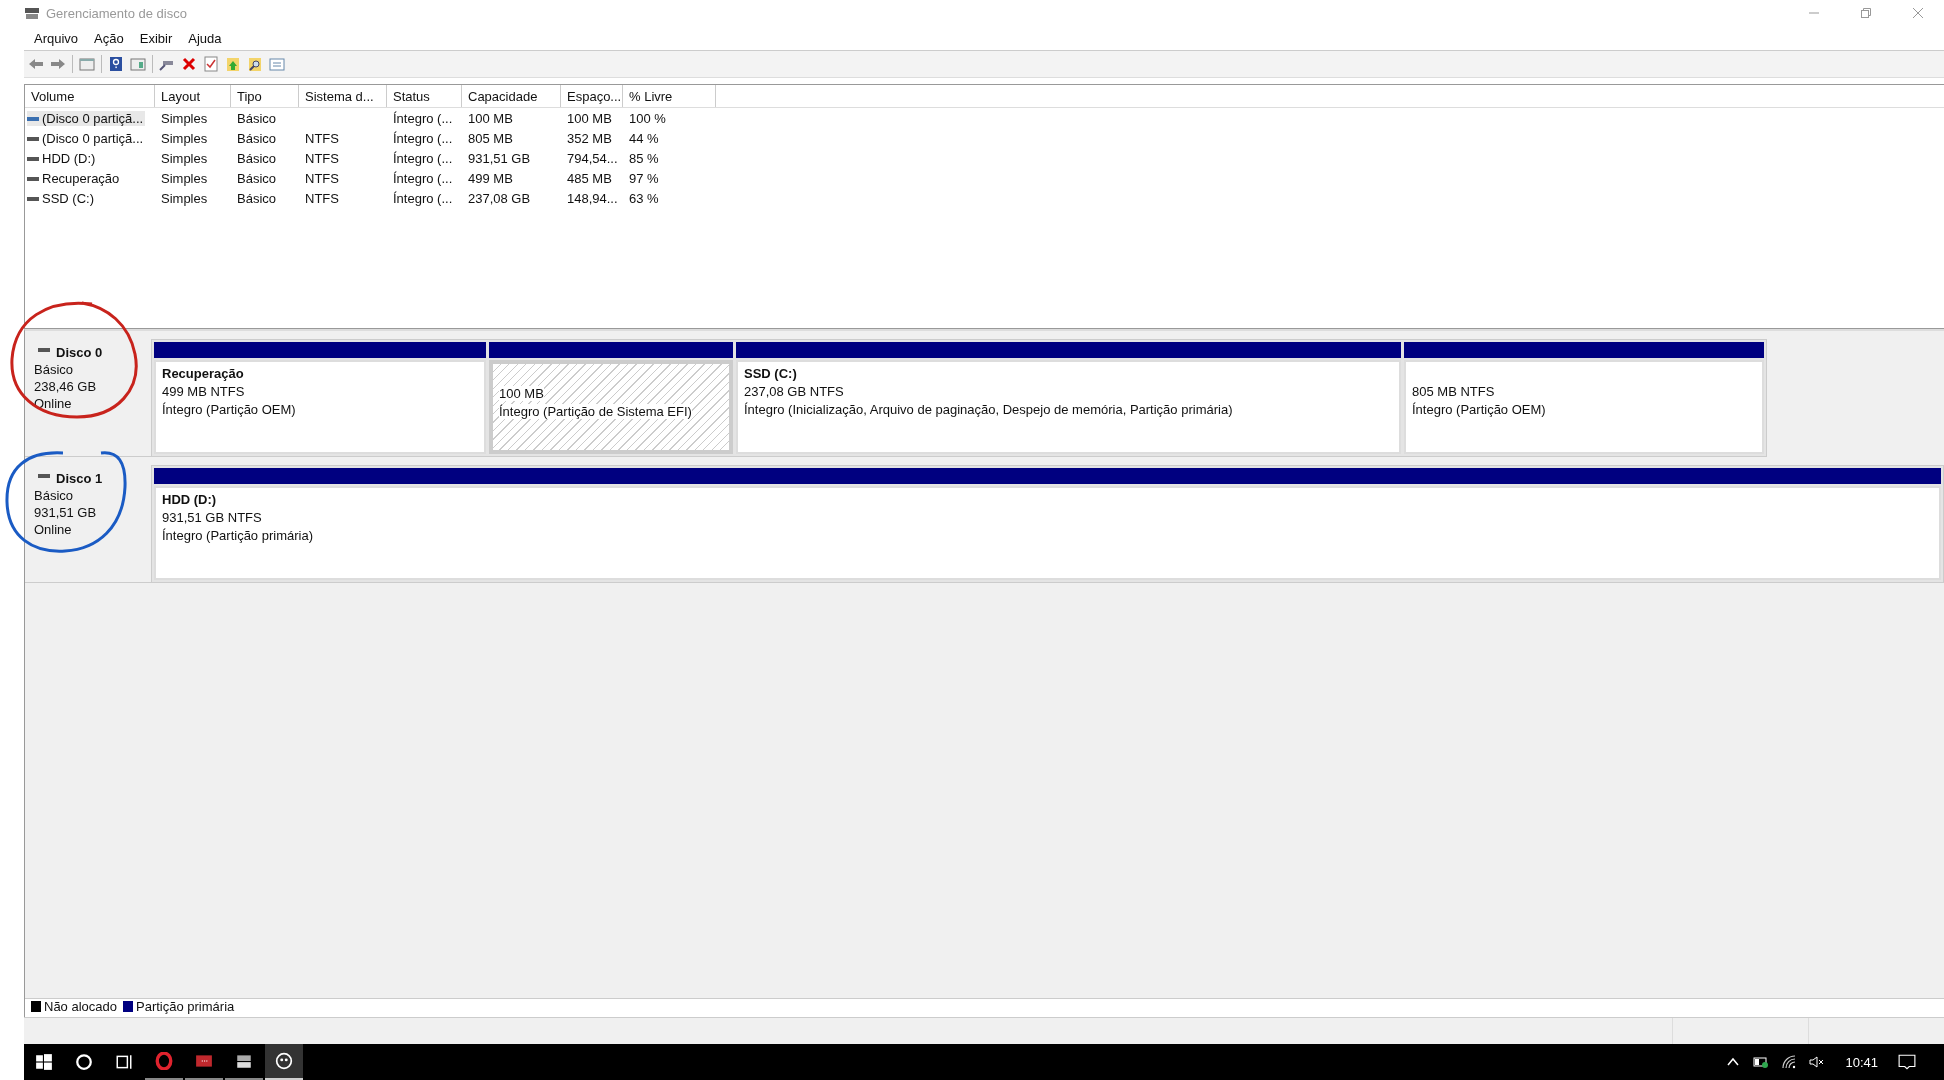  What do you see at coordinates (794, 391) in the screenshot?
I see `partition-size: 237,08 GB NTFS` at bounding box center [794, 391].